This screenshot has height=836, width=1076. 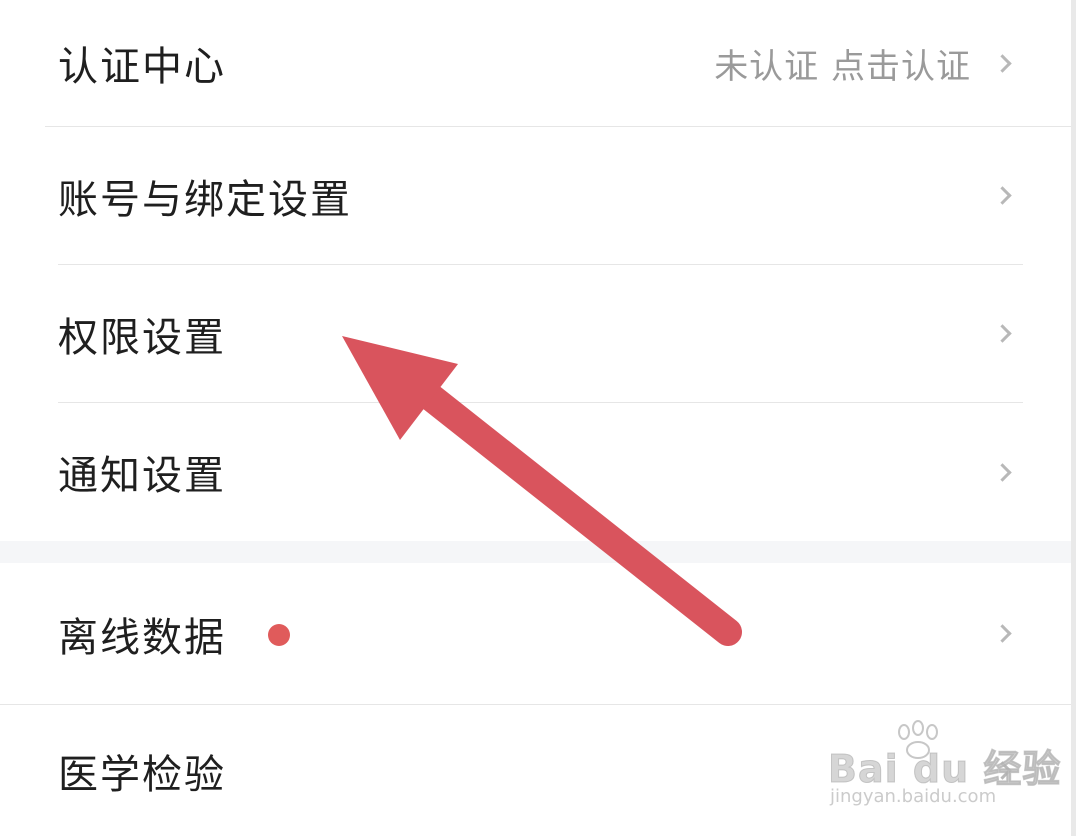 I want to click on scroll-edge, so click(x=1073, y=418).